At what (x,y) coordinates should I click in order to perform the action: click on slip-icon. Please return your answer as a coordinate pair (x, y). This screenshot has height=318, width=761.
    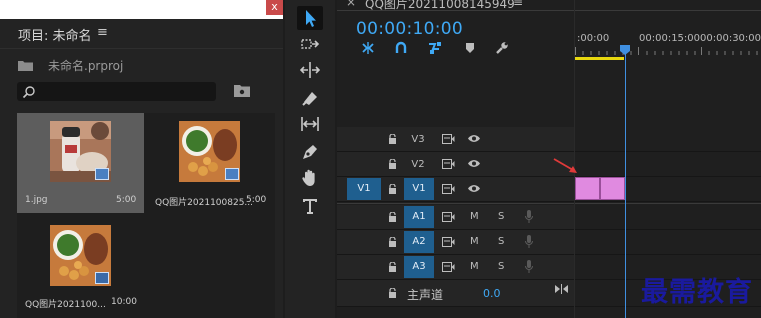
    Looking at the image, I should click on (310, 124).